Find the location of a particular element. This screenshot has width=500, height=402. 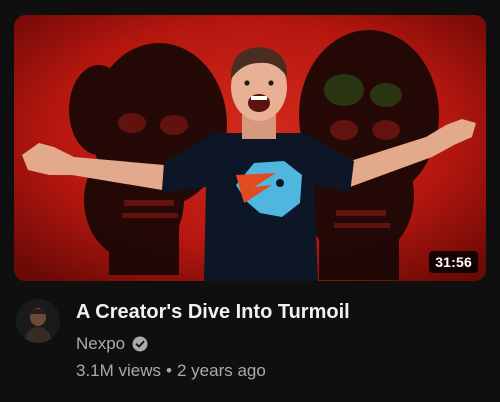

channel-info: Nexpo is located at coordinates (112, 344).